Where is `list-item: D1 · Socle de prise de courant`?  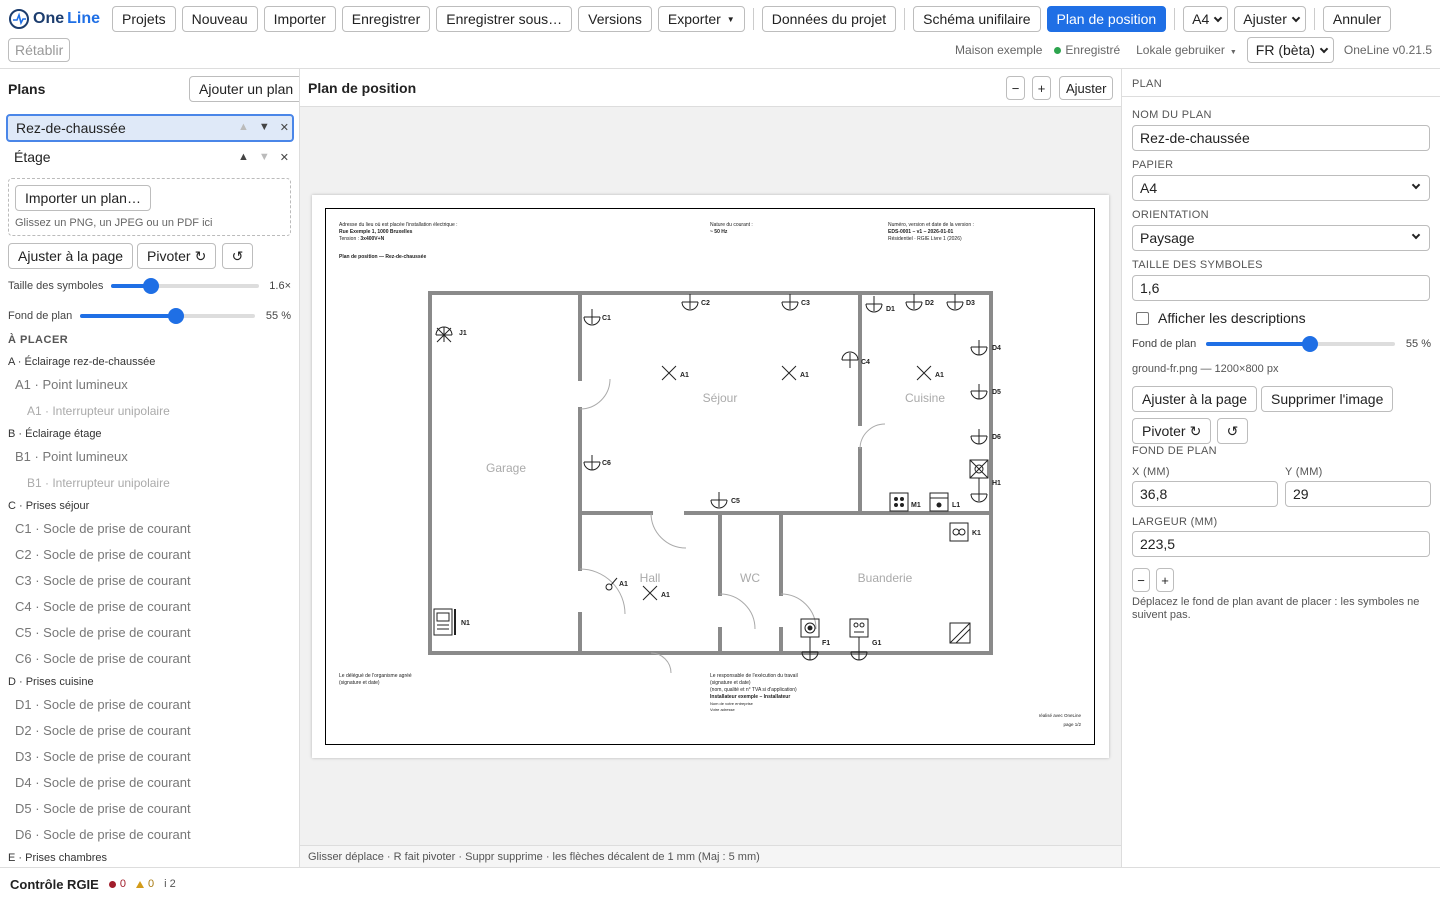 list-item: D1 · Socle de prise de courant is located at coordinates (153, 705).